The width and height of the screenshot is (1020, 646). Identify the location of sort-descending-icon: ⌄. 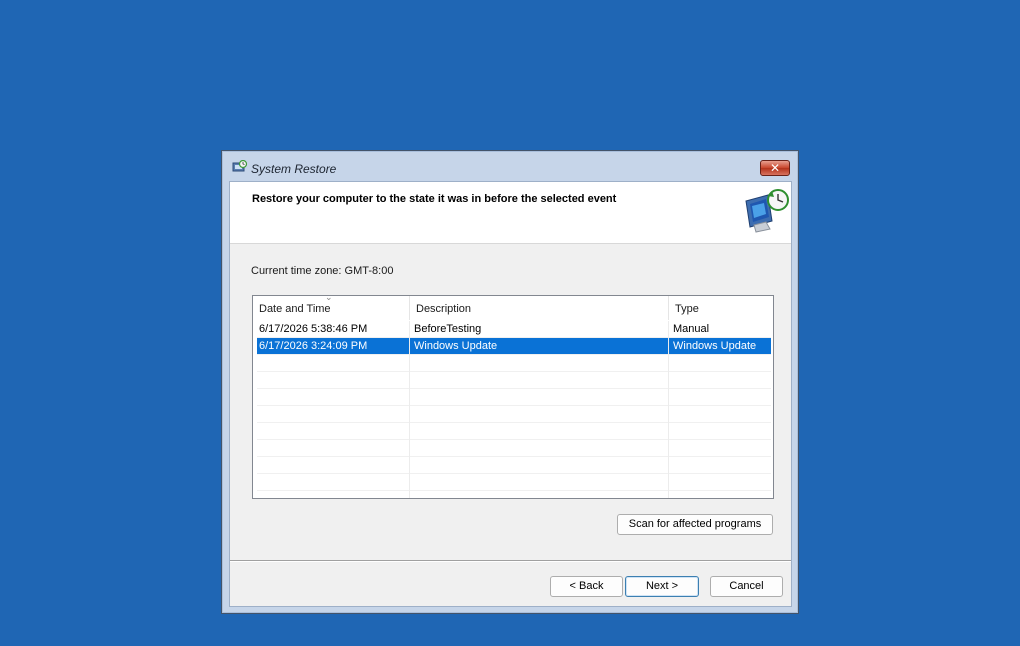
(329, 298).